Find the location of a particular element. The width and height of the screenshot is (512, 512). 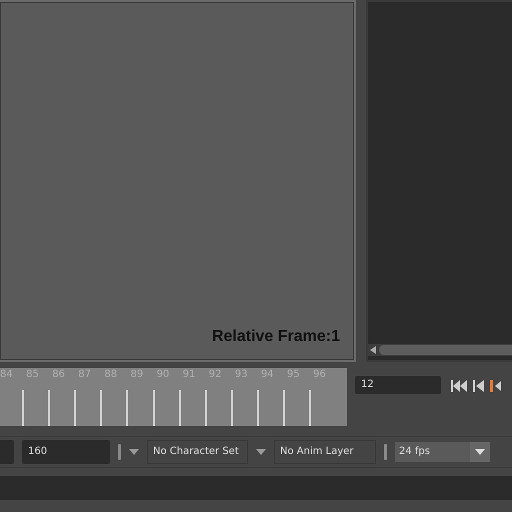

anim-layer-menu-icon is located at coordinates (261, 452).